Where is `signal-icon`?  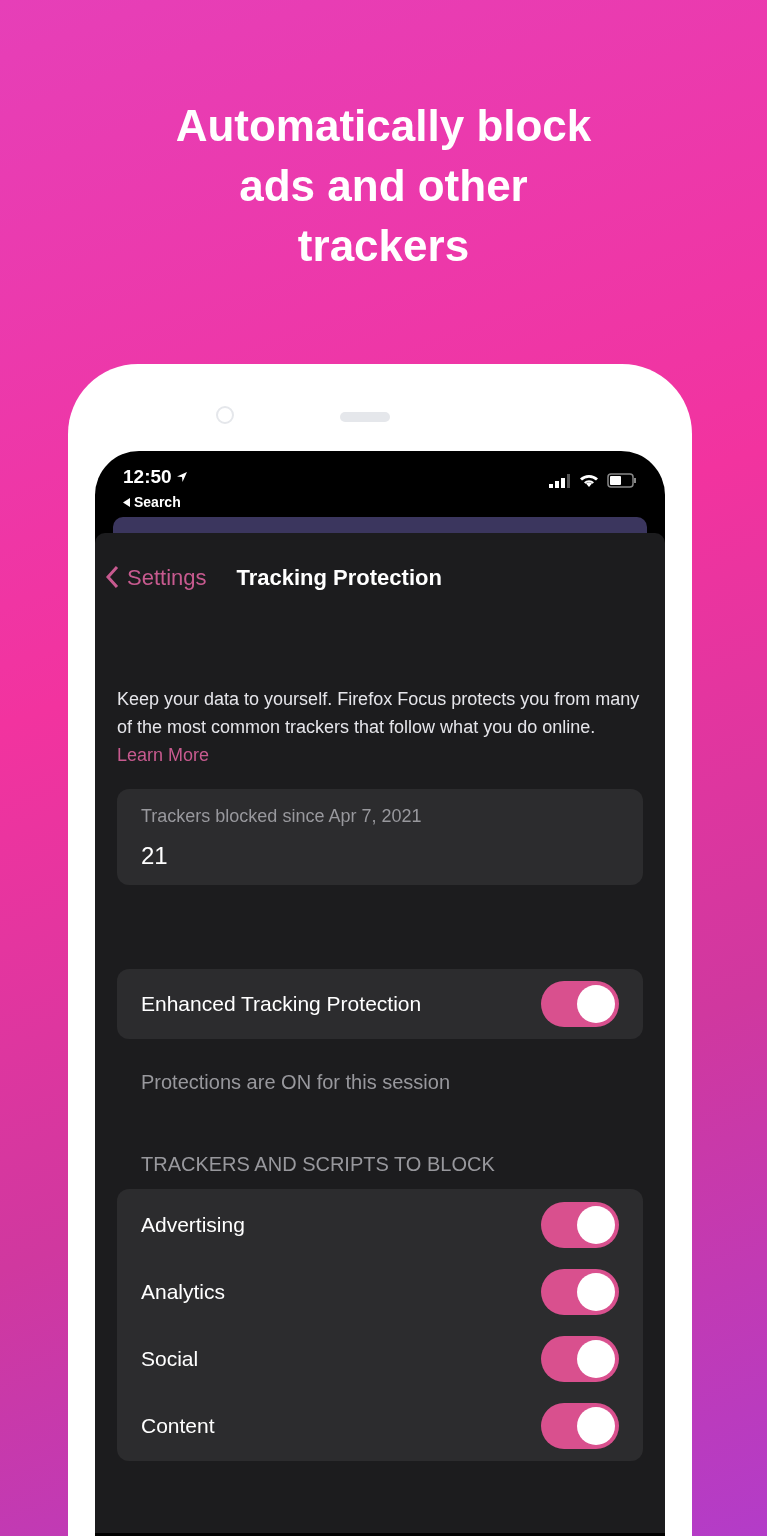 signal-icon is located at coordinates (560, 480).